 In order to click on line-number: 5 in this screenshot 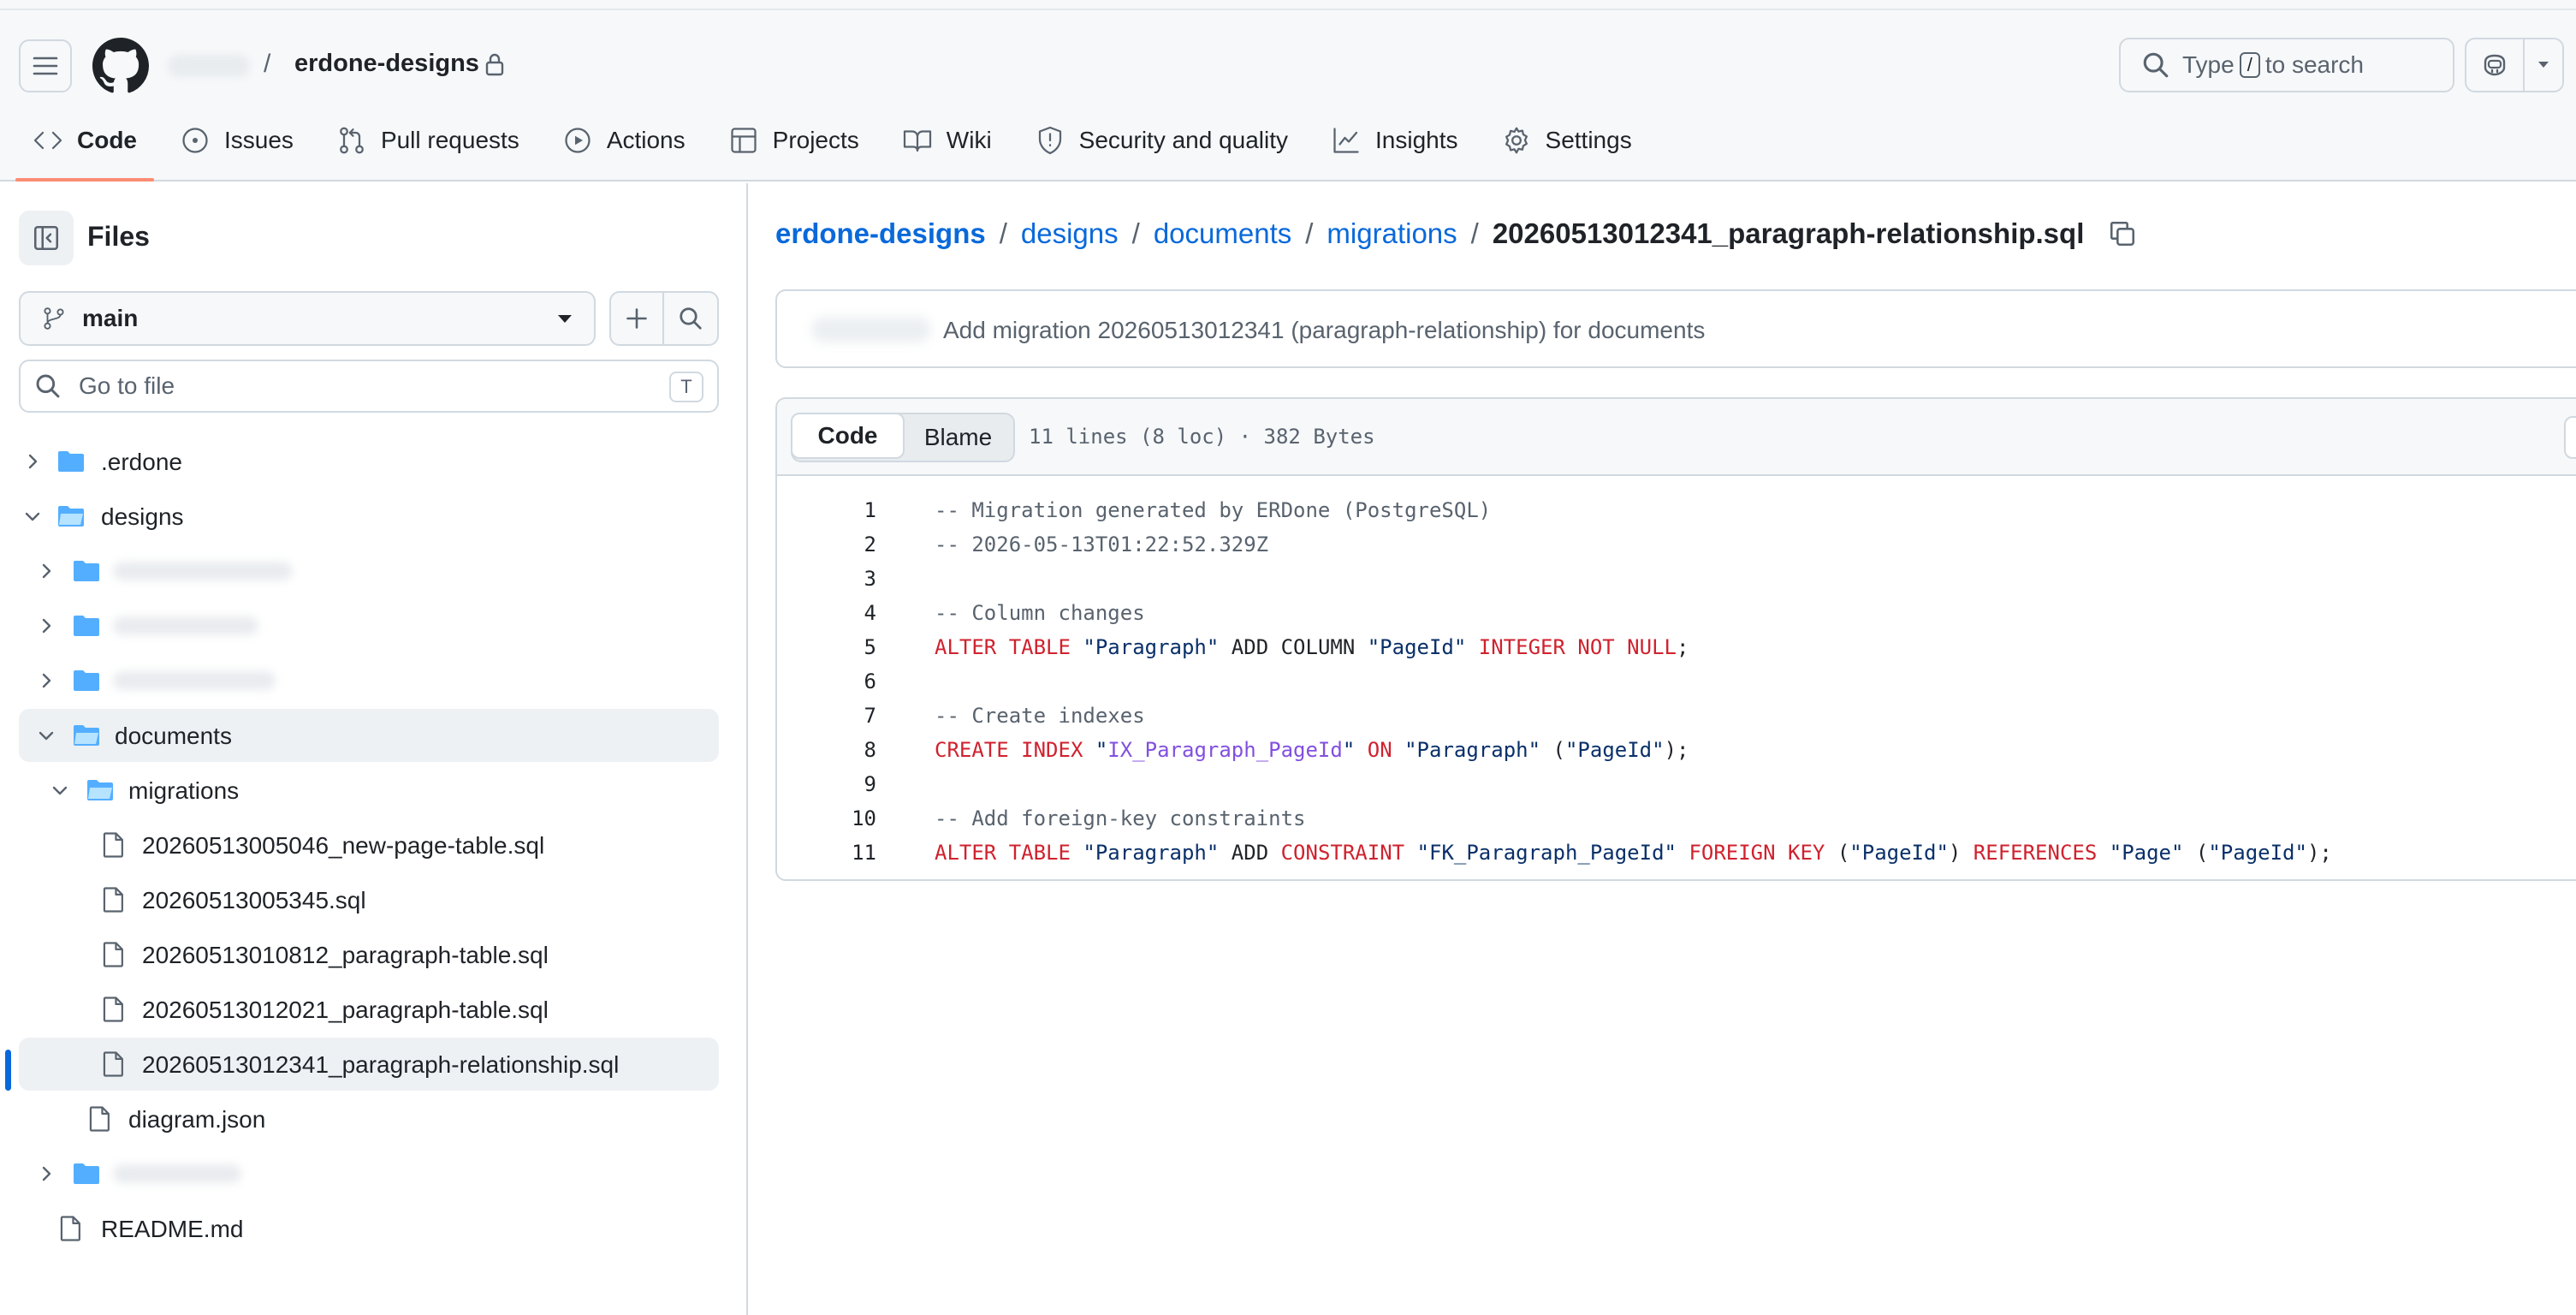, I will do `click(826, 647)`.